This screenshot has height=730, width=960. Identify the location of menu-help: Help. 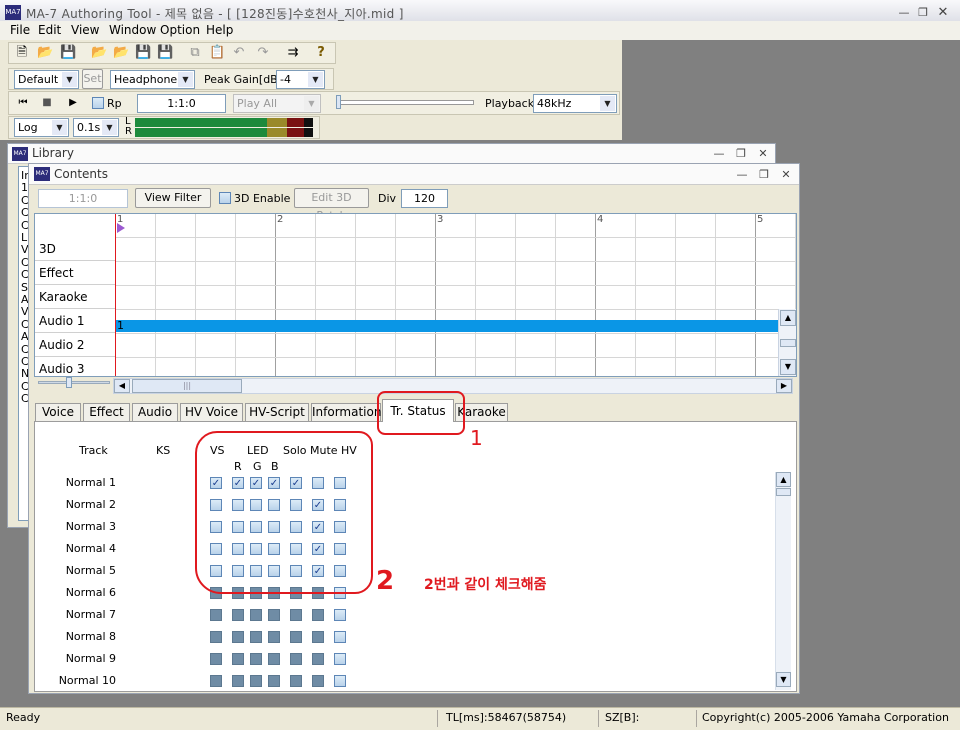
(219, 30).